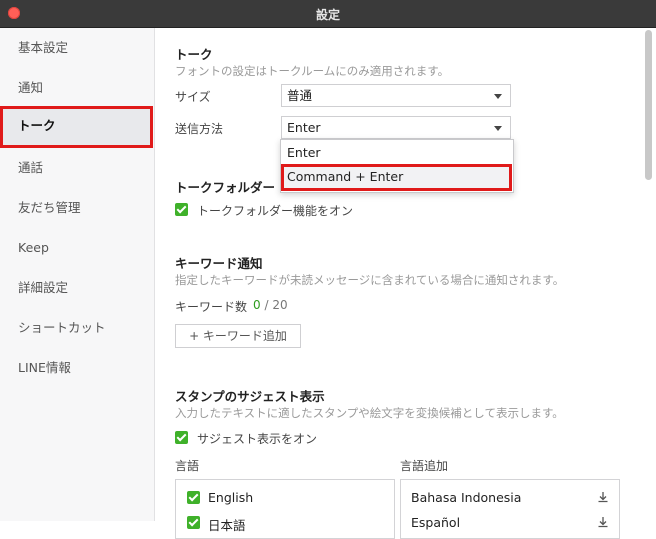 This screenshot has width=656, height=539. Describe the element at coordinates (510, 509) in the screenshot. I see `available-languages-list: Bahasa Indonesia Español` at that location.